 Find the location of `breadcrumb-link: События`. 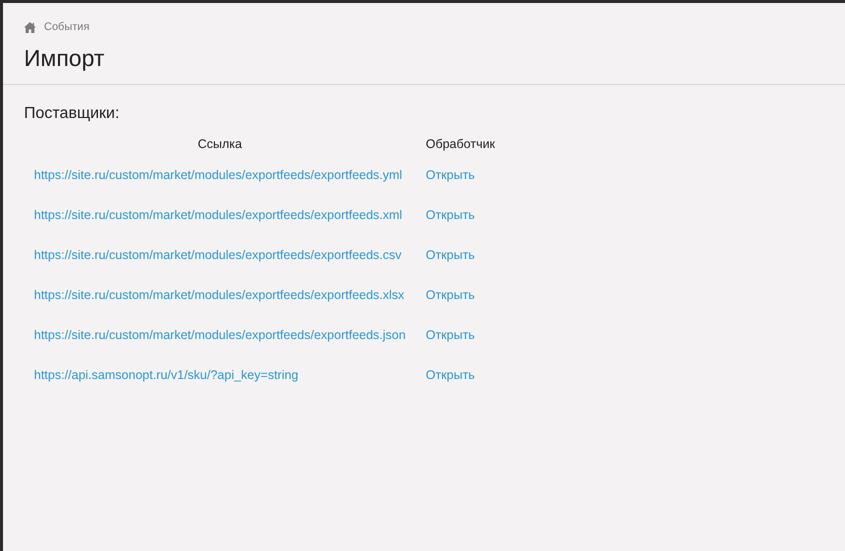

breadcrumb-link: События is located at coordinates (67, 27).